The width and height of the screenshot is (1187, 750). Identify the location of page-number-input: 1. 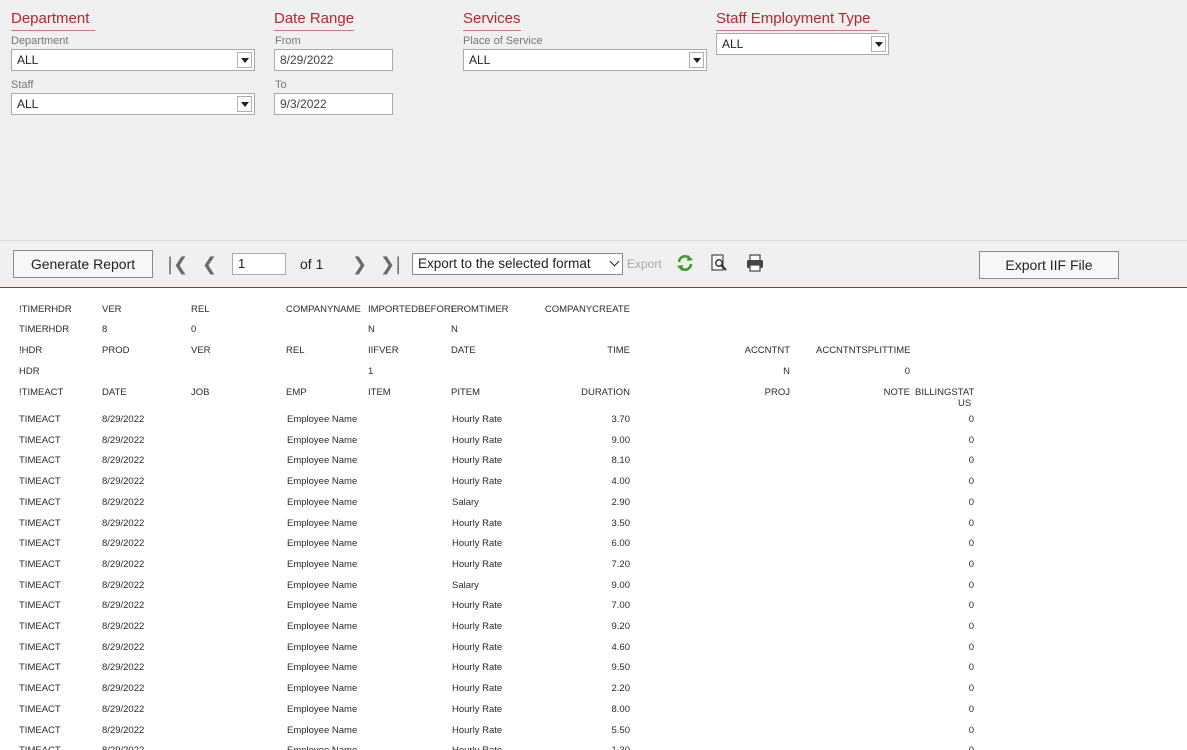
(259, 264).